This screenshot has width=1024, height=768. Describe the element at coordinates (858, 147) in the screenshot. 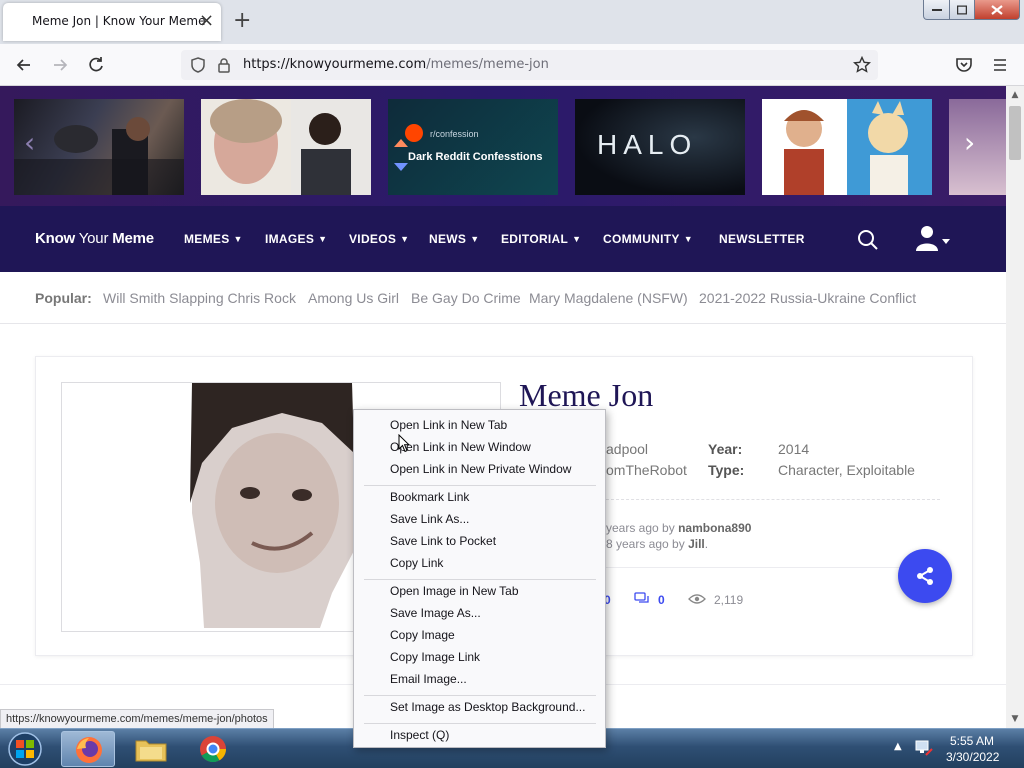

I see `carousel-image-cartoon` at that location.